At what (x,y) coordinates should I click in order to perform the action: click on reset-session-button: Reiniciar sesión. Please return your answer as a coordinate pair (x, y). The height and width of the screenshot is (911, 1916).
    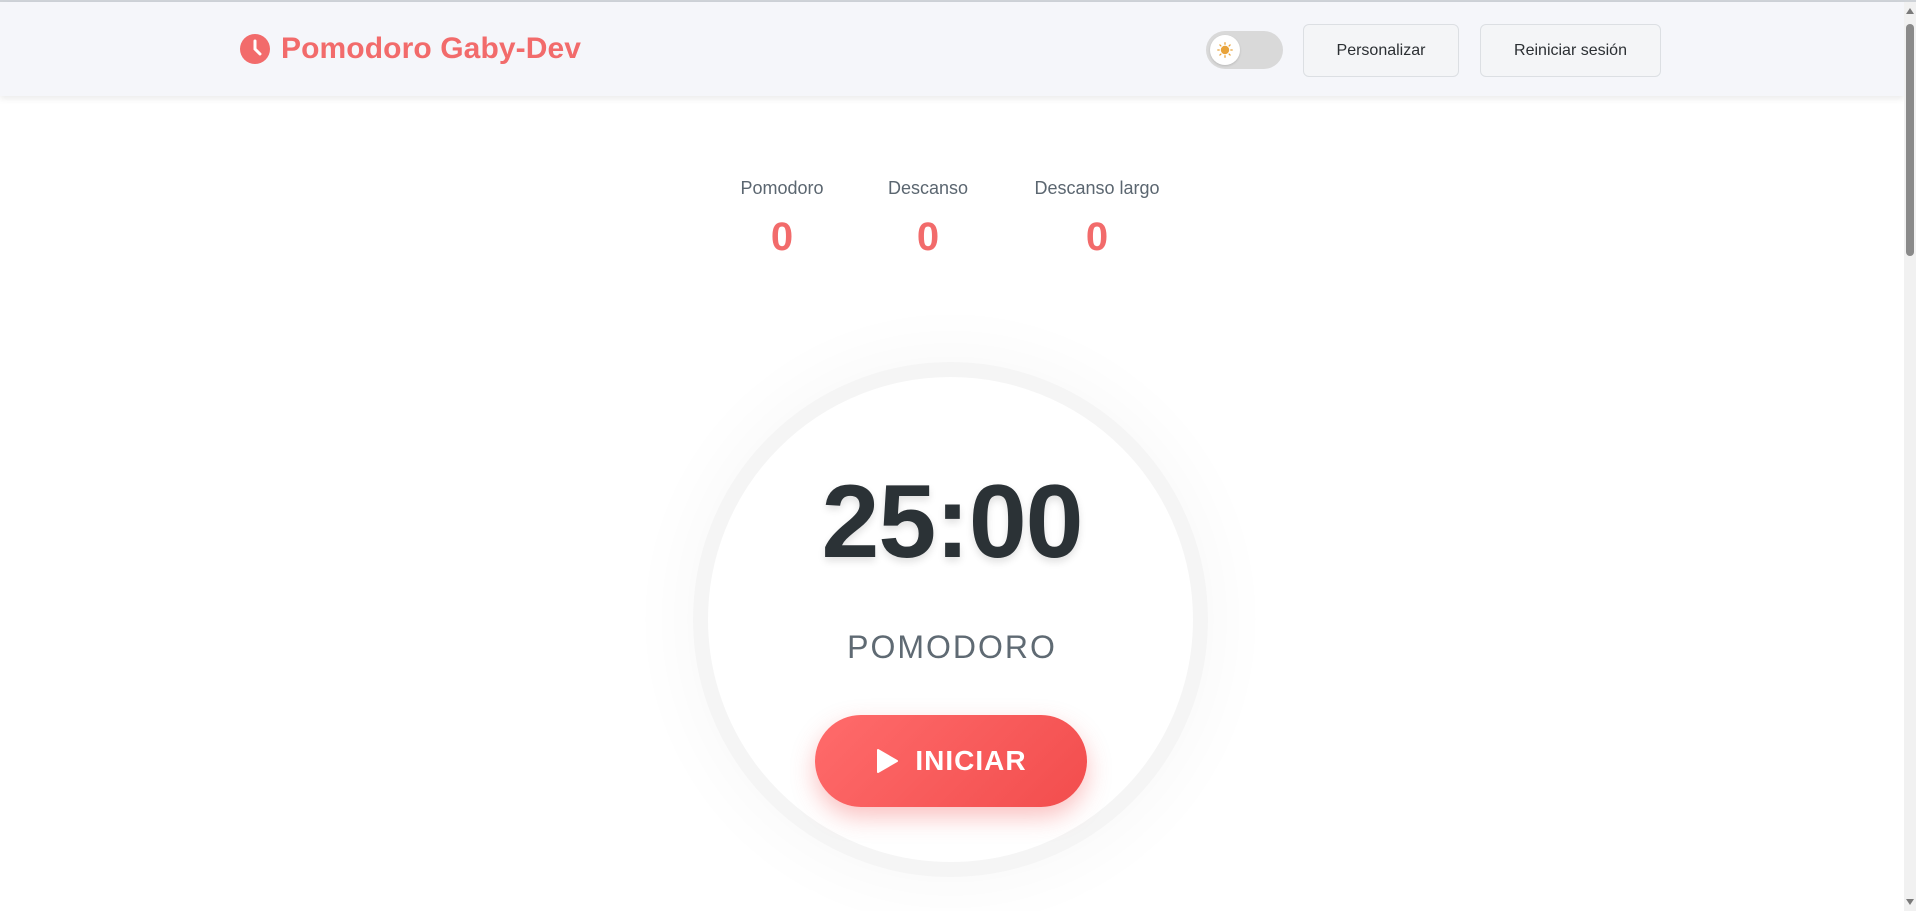
    Looking at the image, I should click on (1570, 50).